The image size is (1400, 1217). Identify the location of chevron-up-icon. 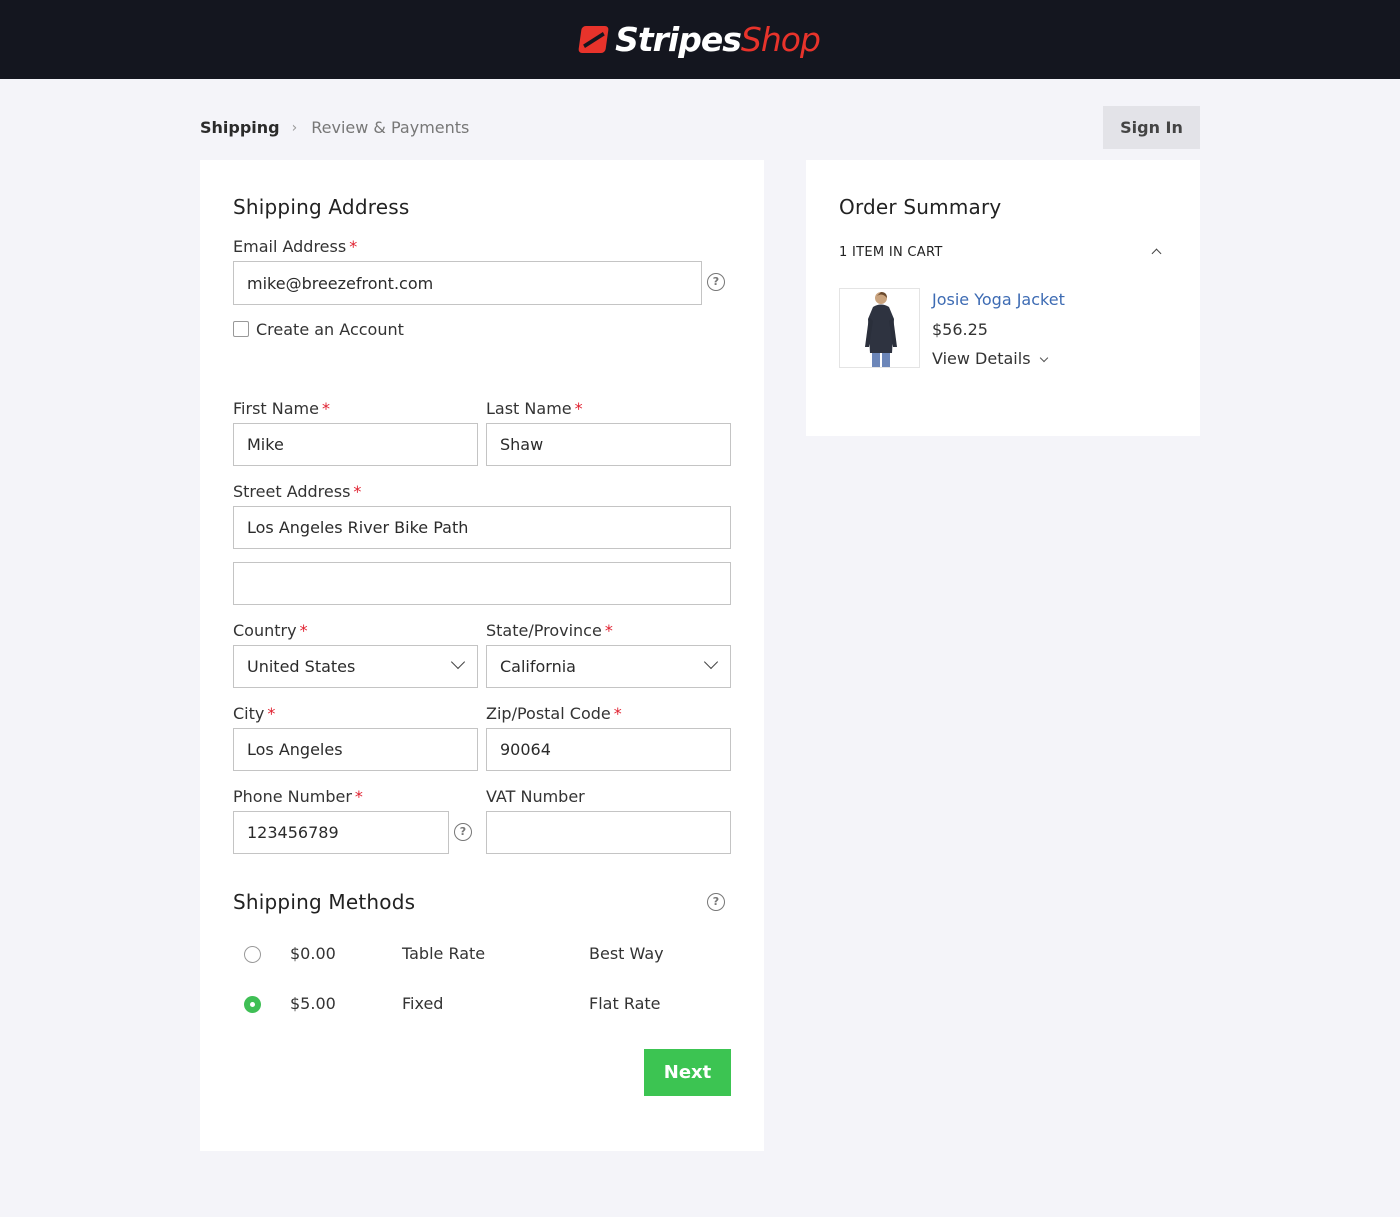
(1156, 253).